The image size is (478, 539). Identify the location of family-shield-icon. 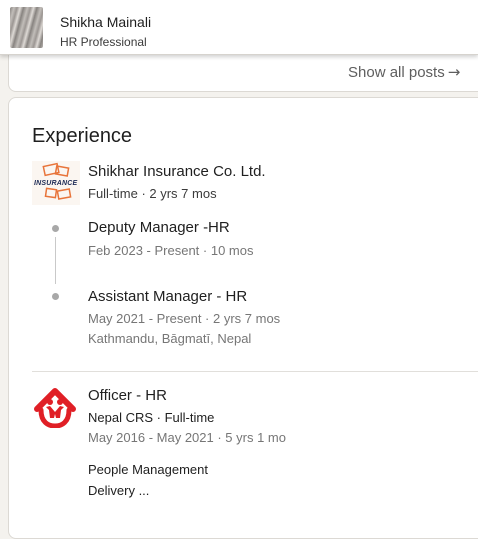
(55, 408).